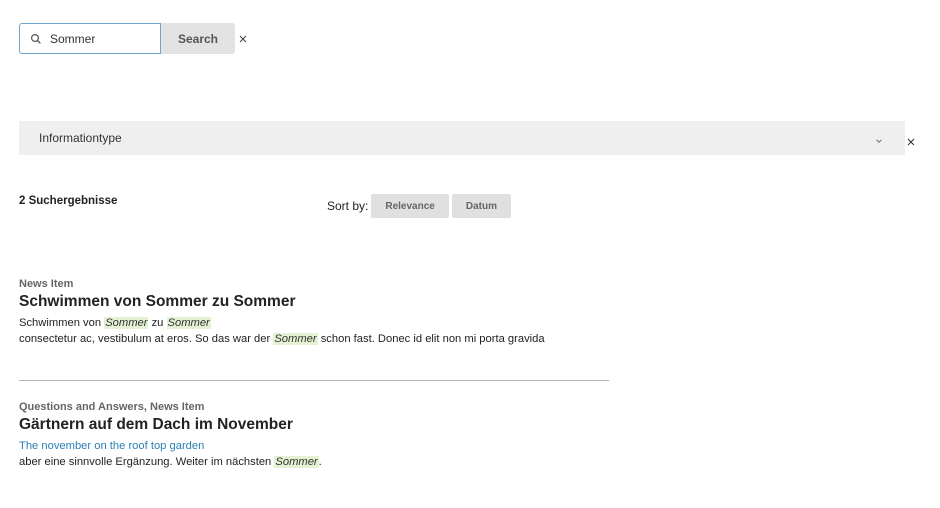 Image resolution: width=940 pixels, height=508 pixels. I want to click on search-button: Search, so click(198, 38).